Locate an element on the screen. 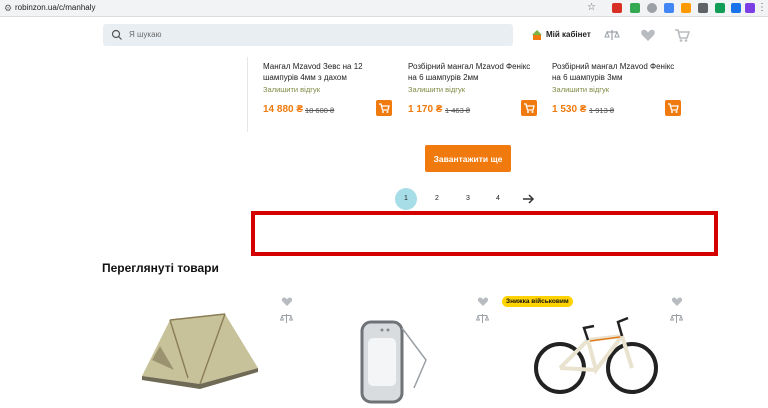  pagination-page-4: 4 is located at coordinates (498, 199).